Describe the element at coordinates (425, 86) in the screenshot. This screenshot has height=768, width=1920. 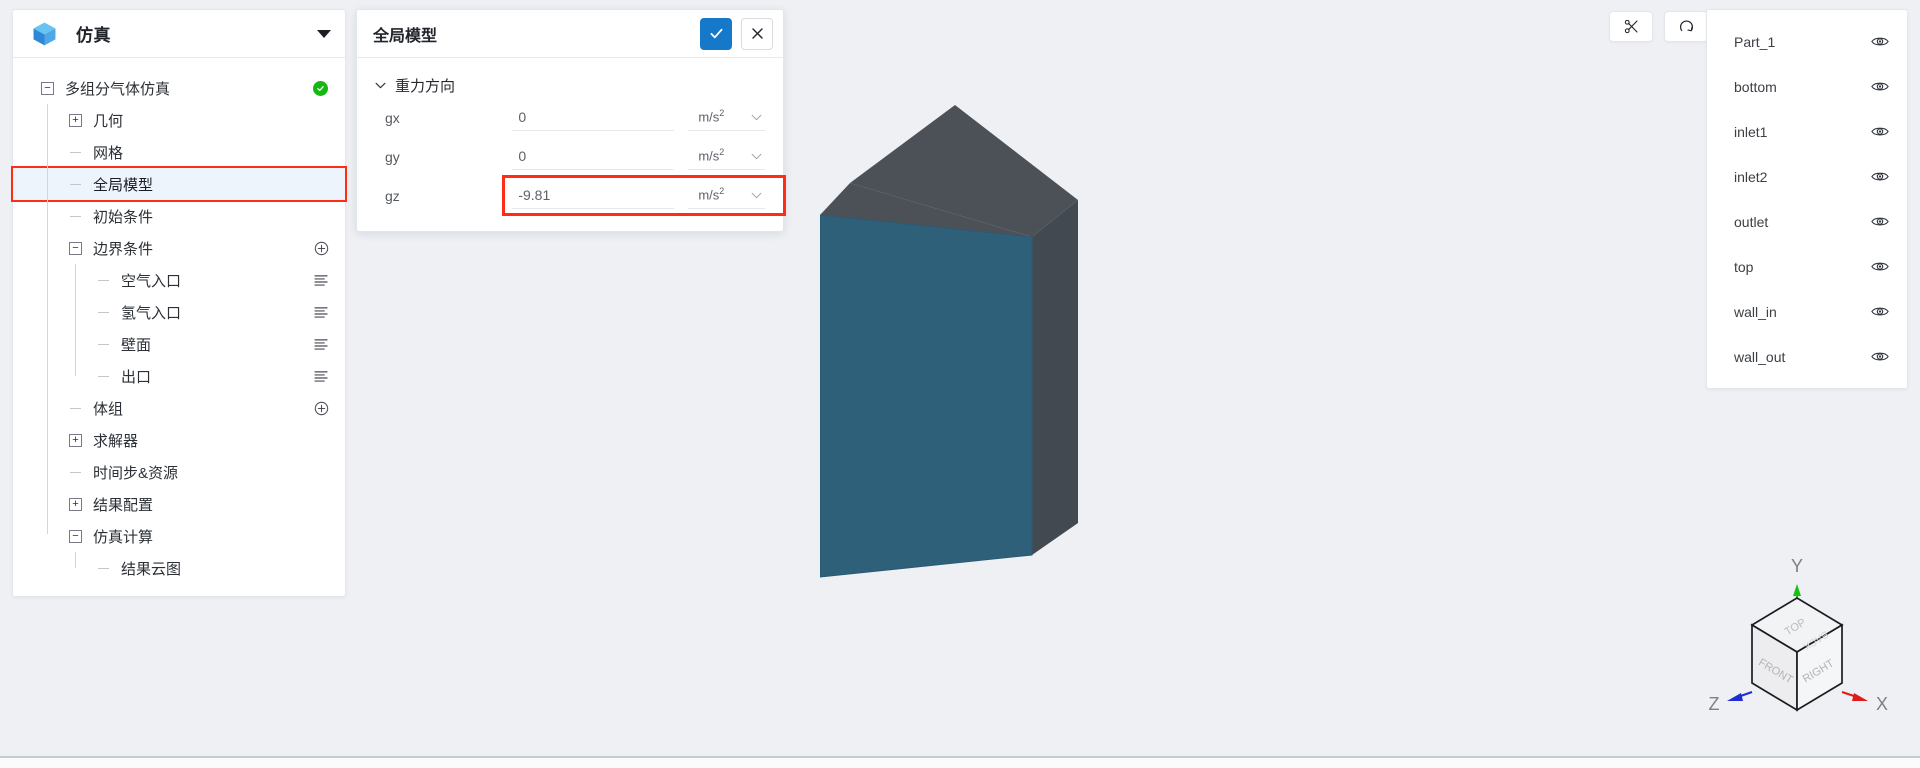
I see `gravity-section-label: 重力方向` at that location.